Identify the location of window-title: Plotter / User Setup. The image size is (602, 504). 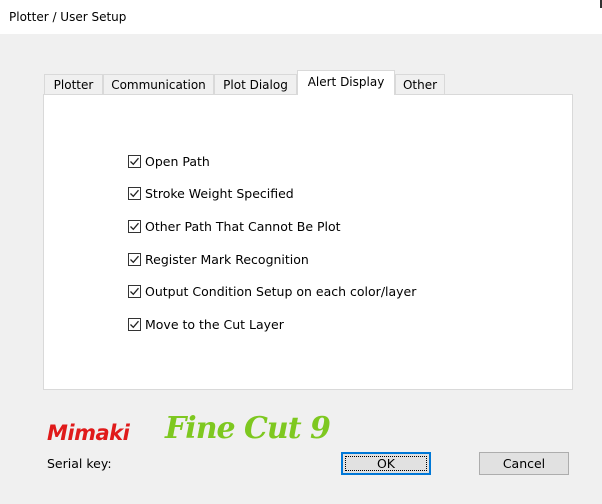
(68, 17).